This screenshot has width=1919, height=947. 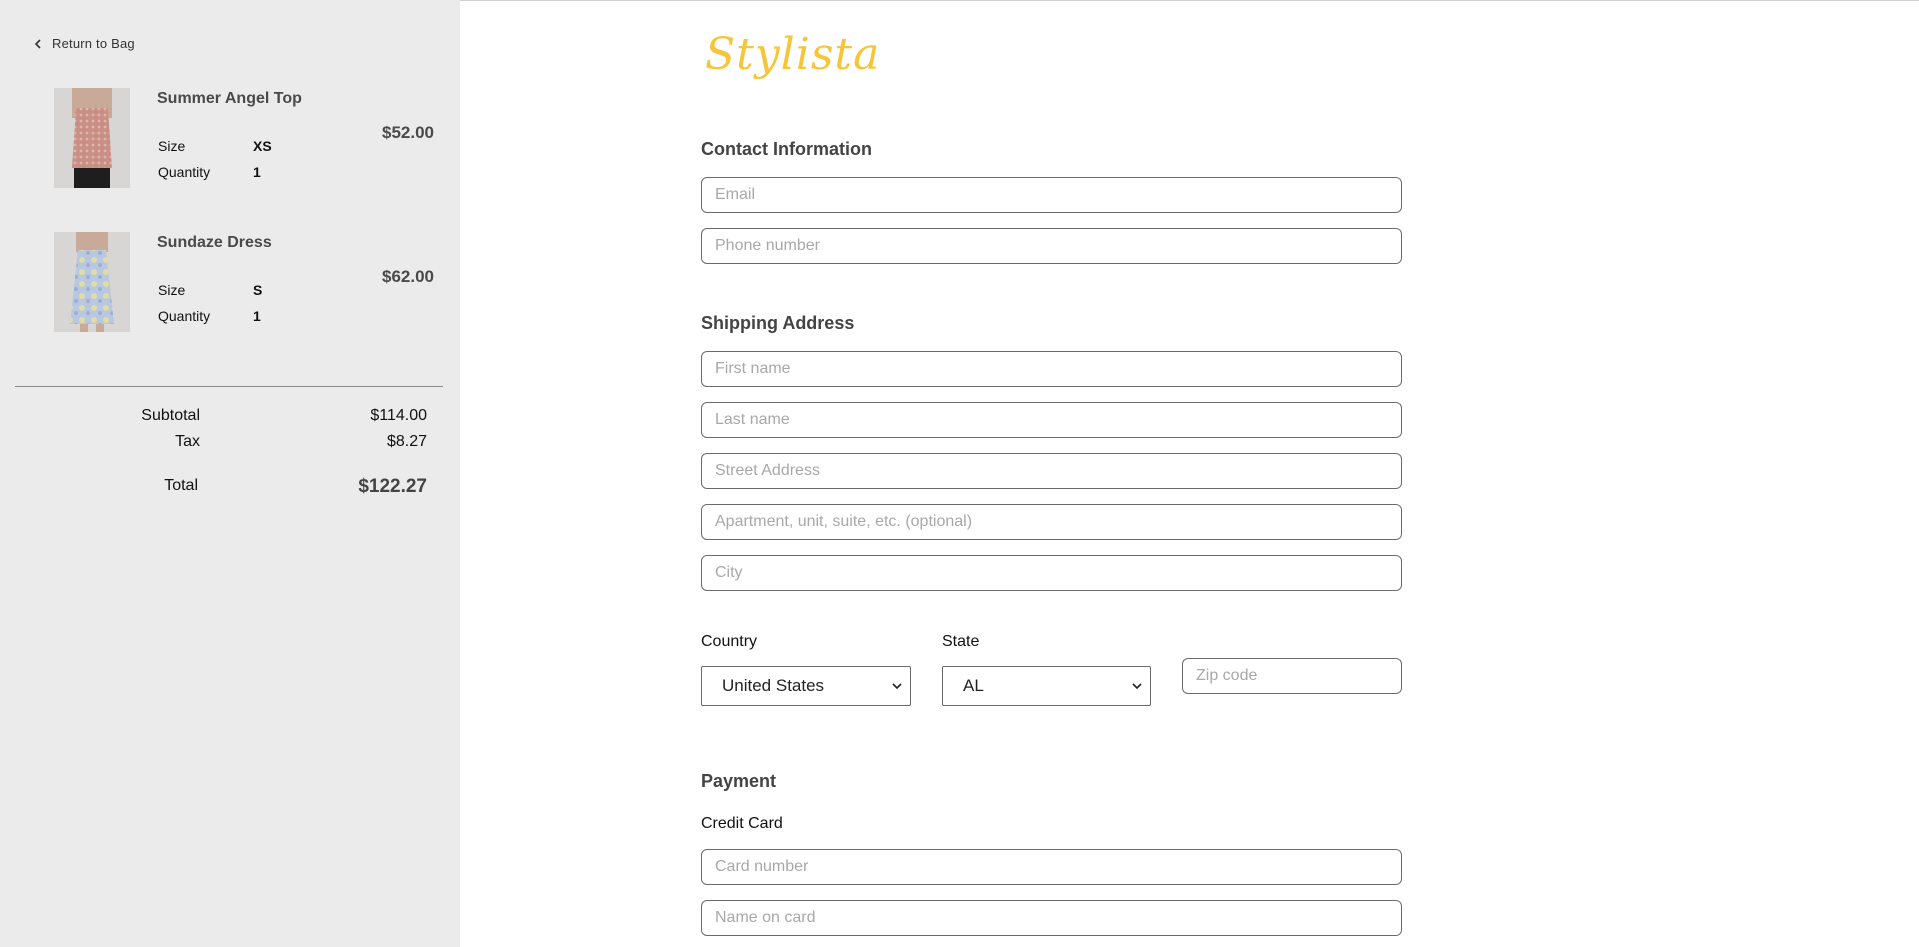 What do you see at coordinates (1051, 369) in the screenshot?
I see `first-name-field` at bounding box center [1051, 369].